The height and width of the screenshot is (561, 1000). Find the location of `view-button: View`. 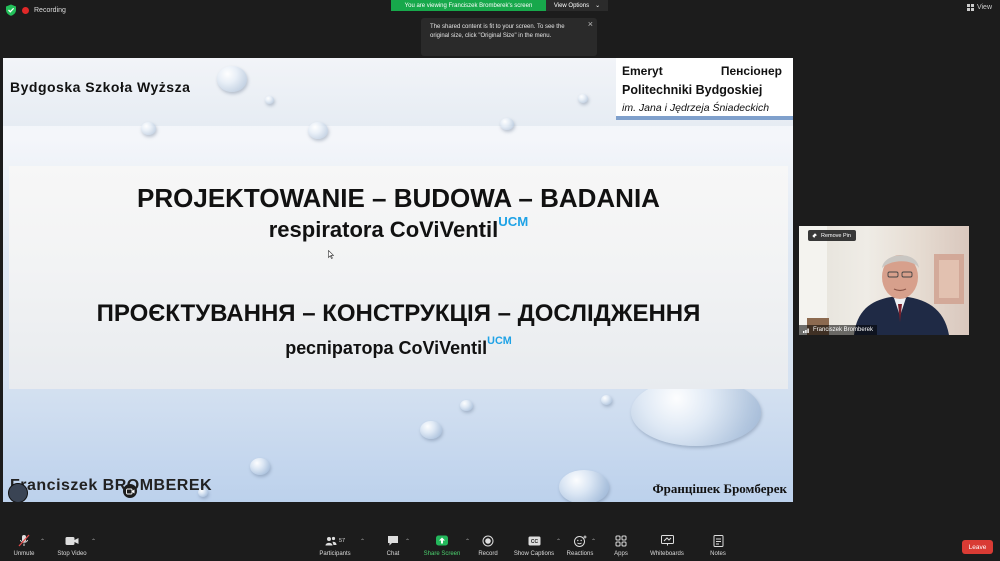

view-button: View is located at coordinates (979, 7).